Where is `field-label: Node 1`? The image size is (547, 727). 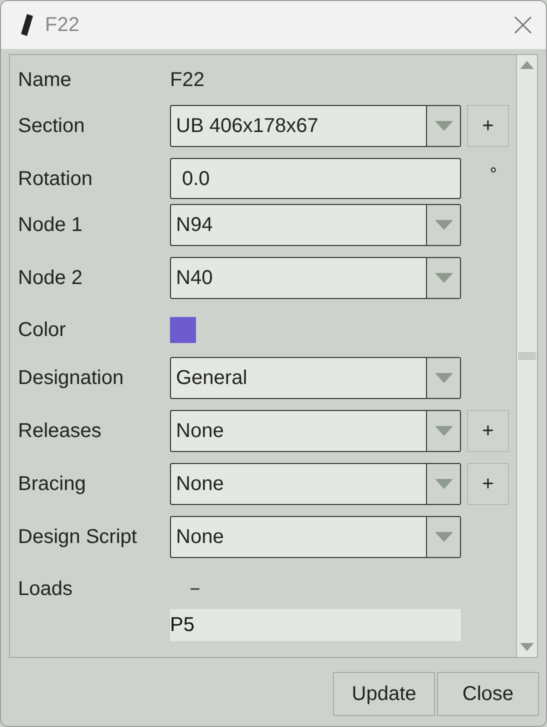
field-label: Node 1 is located at coordinates (51, 225).